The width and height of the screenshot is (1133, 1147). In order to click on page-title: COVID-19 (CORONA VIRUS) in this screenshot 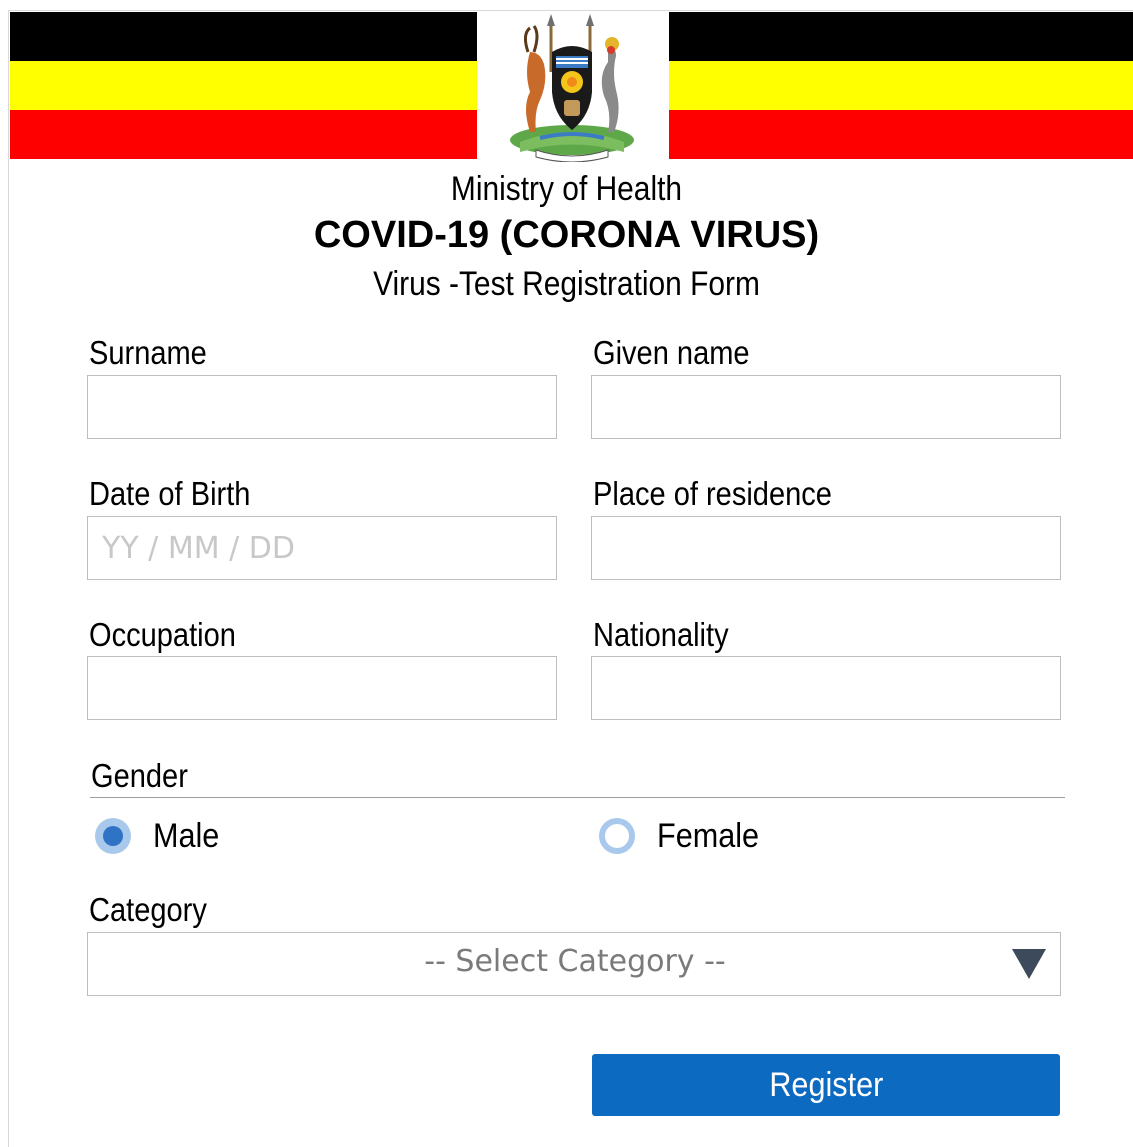, I will do `click(566, 235)`.